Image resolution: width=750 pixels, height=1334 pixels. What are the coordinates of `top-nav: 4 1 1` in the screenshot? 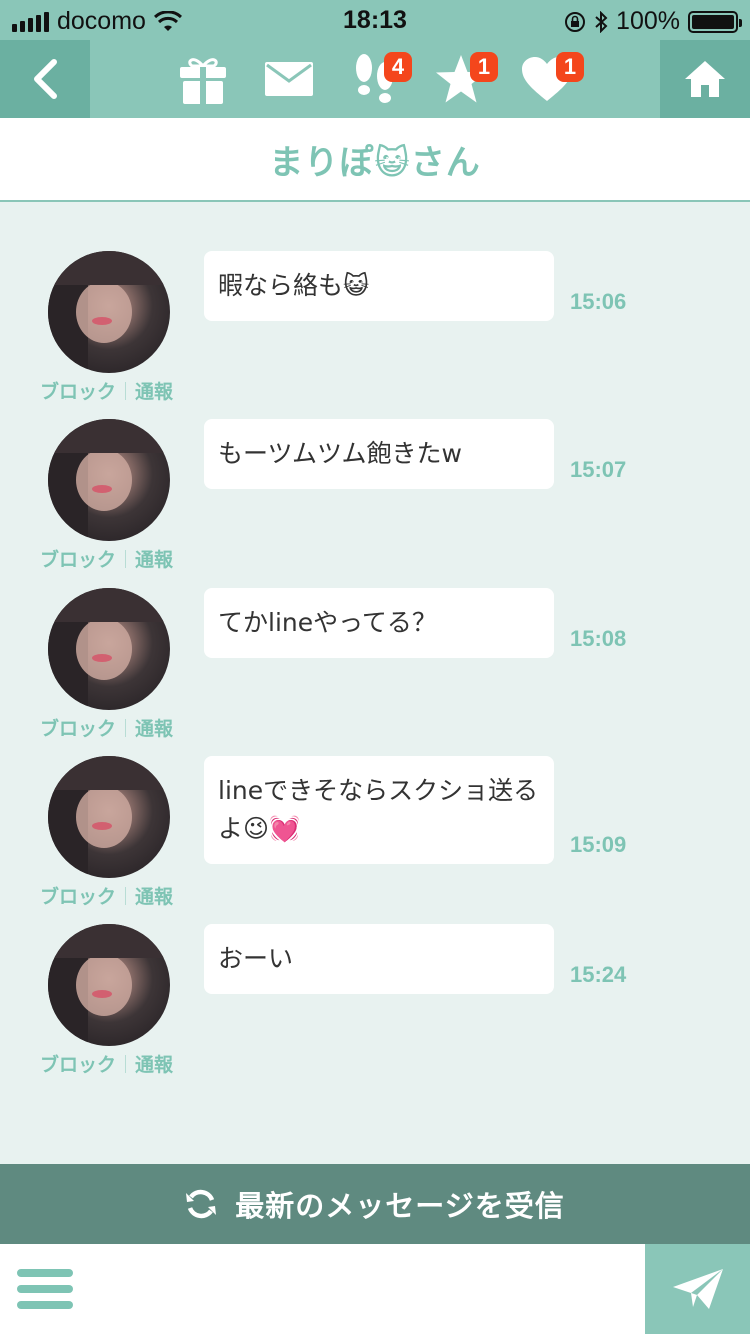 It's located at (375, 79).